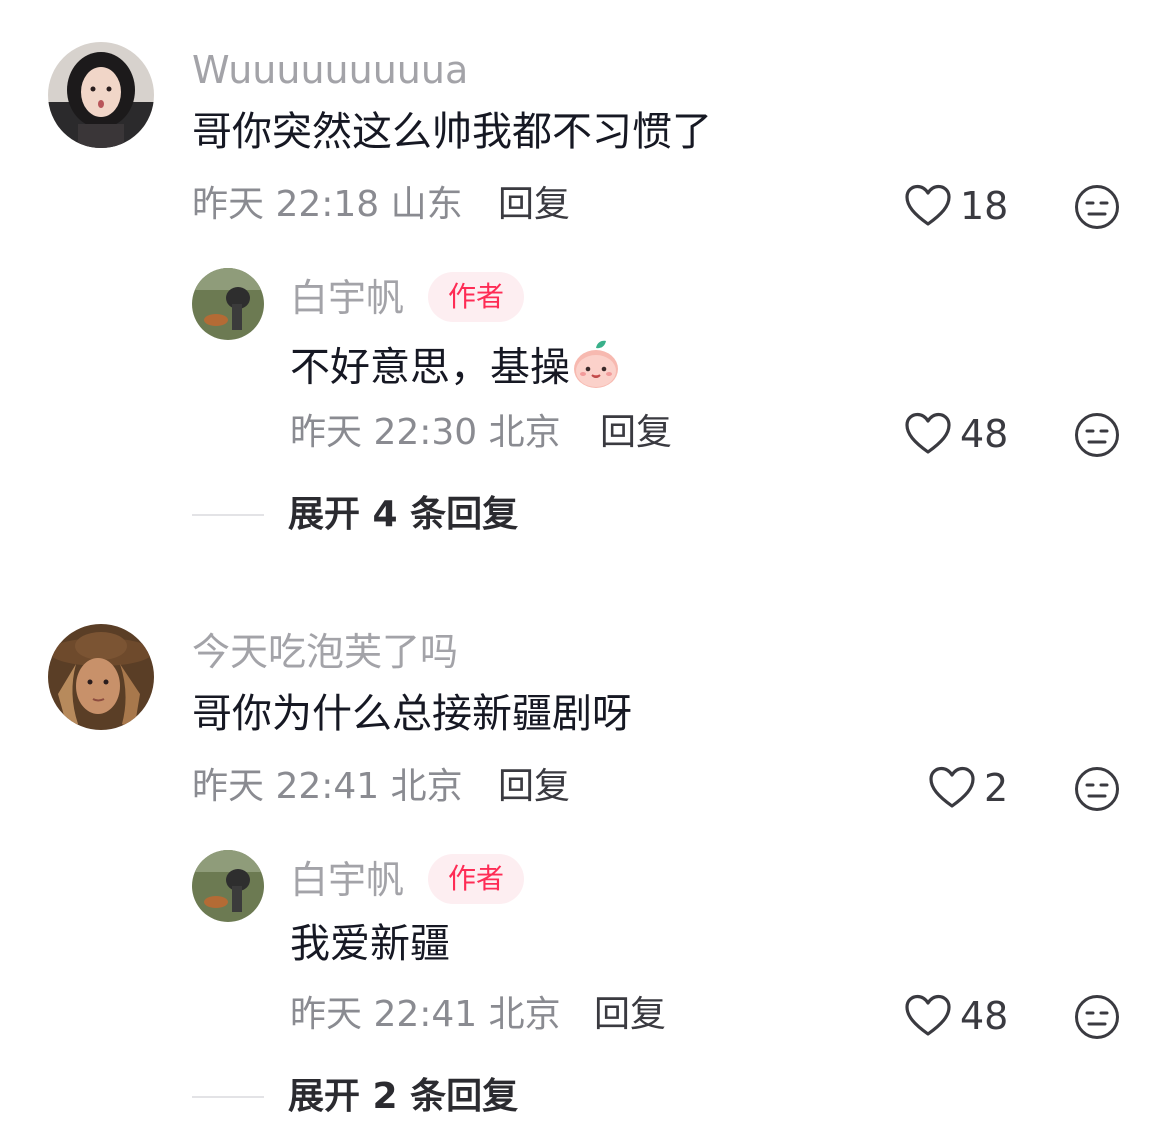  Describe the element at coordinates (403, 514) in the screenshot. I see `expand-replies-label: 展开 4 条回复` at that location.